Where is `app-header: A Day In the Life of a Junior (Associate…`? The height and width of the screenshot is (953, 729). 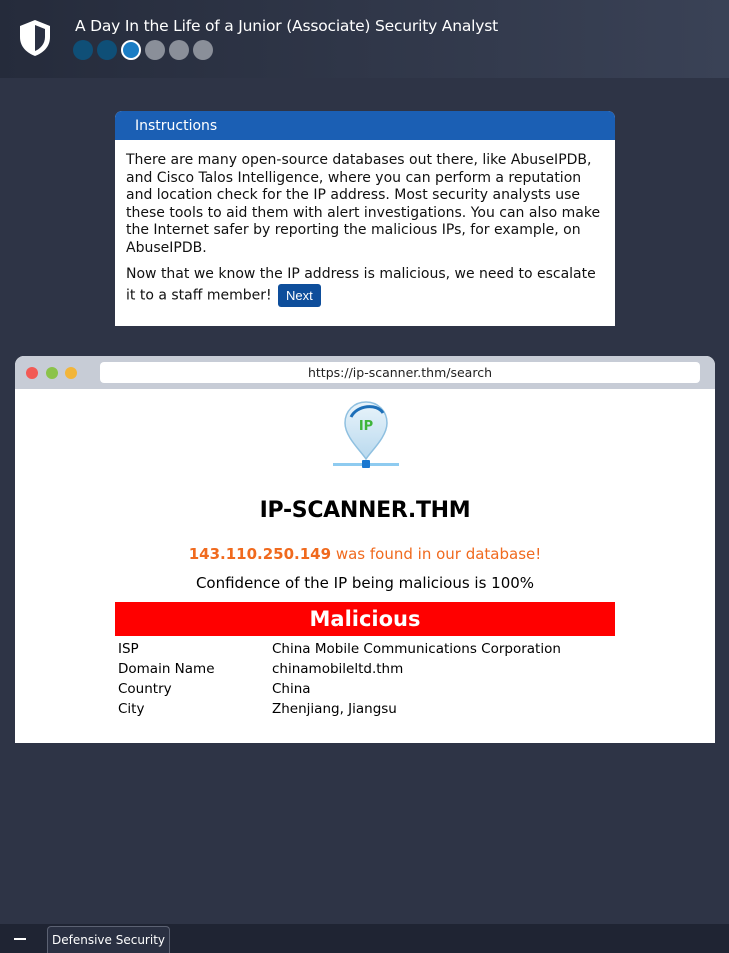 app-header: A Day In the Life of a Junior (Associate… is located at coordinates (364, 39).